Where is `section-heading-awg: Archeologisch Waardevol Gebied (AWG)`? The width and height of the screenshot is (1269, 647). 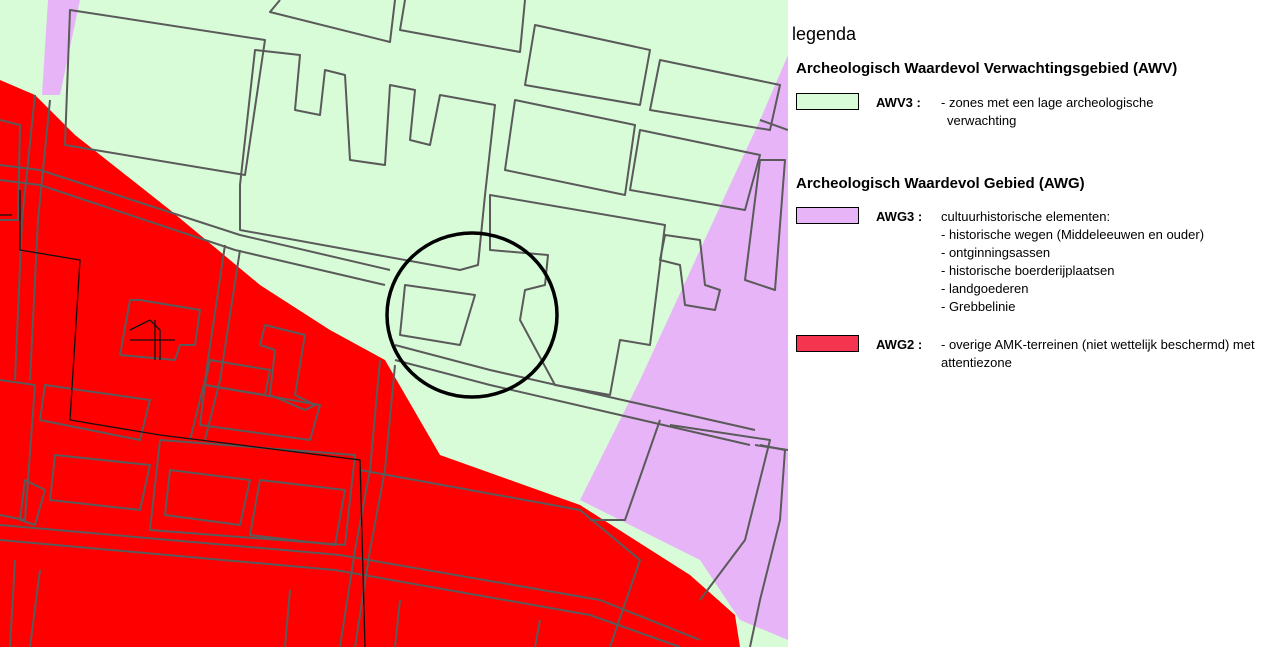
section-heading-awg: Archeologisch Waardevol Gebied (AWG) is located at coordinates (940, 183).